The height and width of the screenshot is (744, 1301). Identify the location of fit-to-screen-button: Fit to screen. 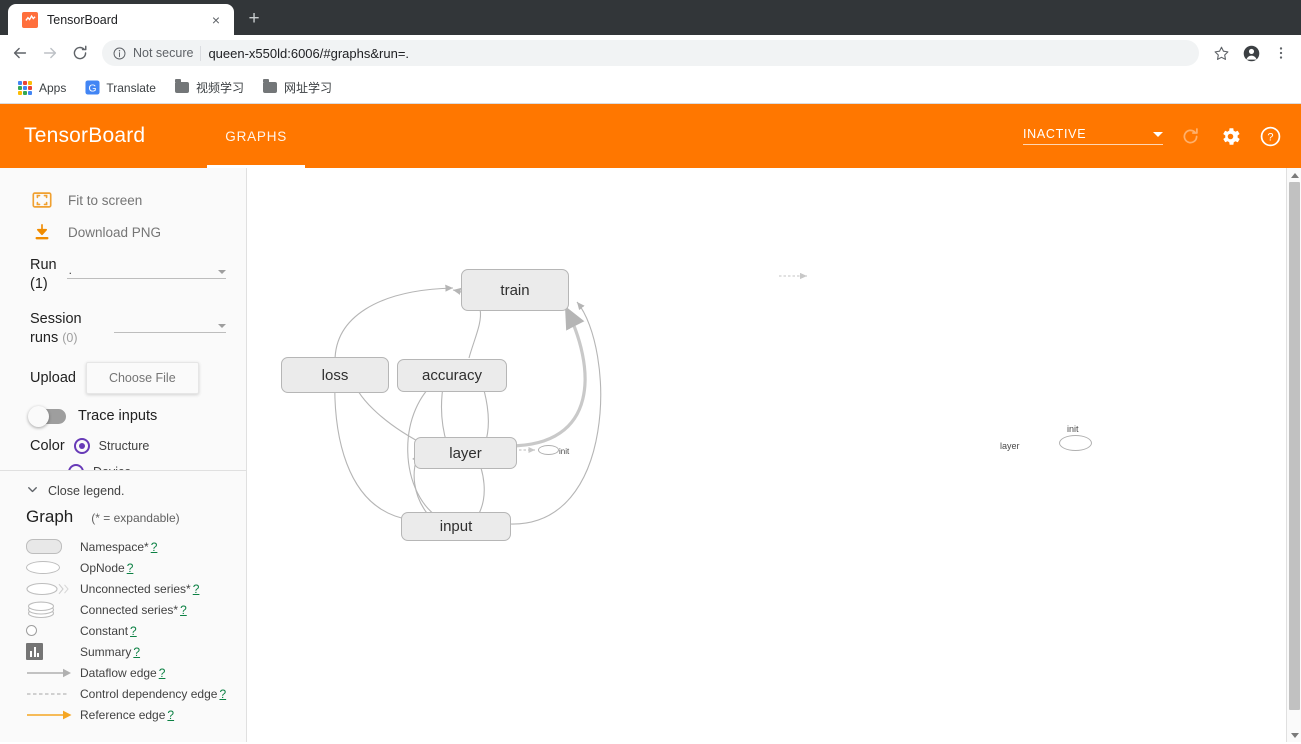
(123, 200).